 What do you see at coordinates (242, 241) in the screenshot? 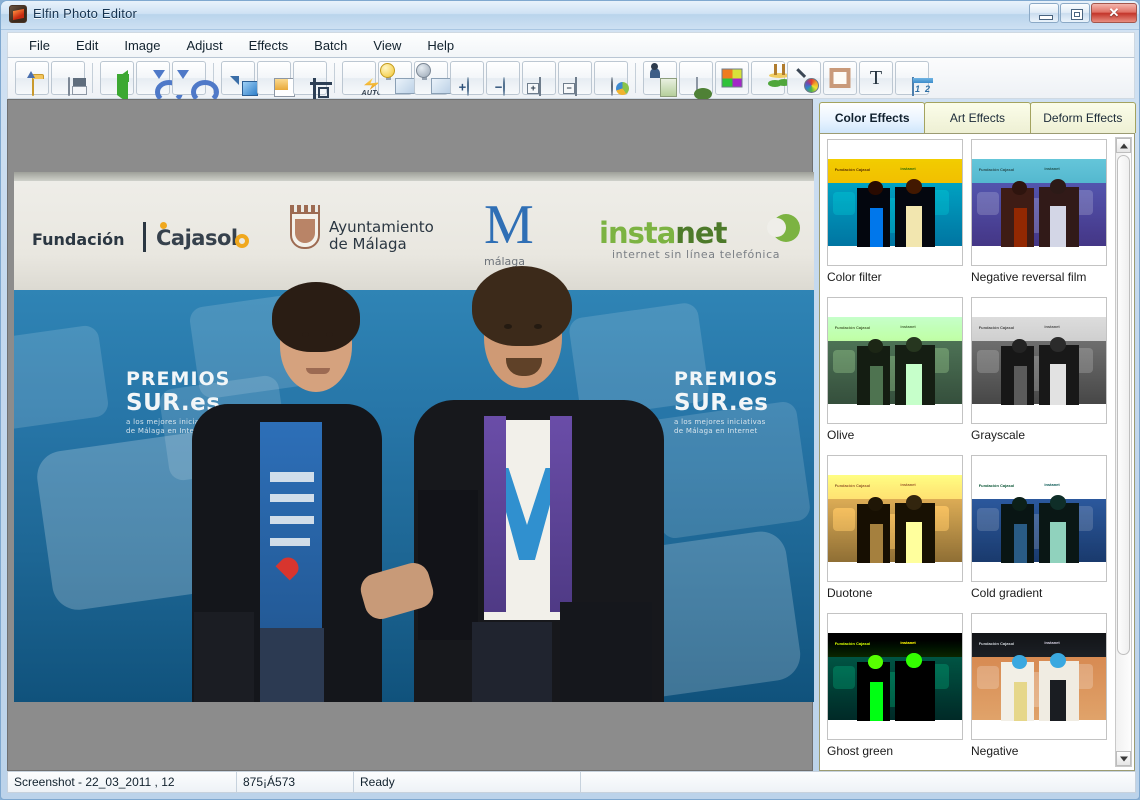
I see `cajasol-o-icon` at bounding box center [242, 241].